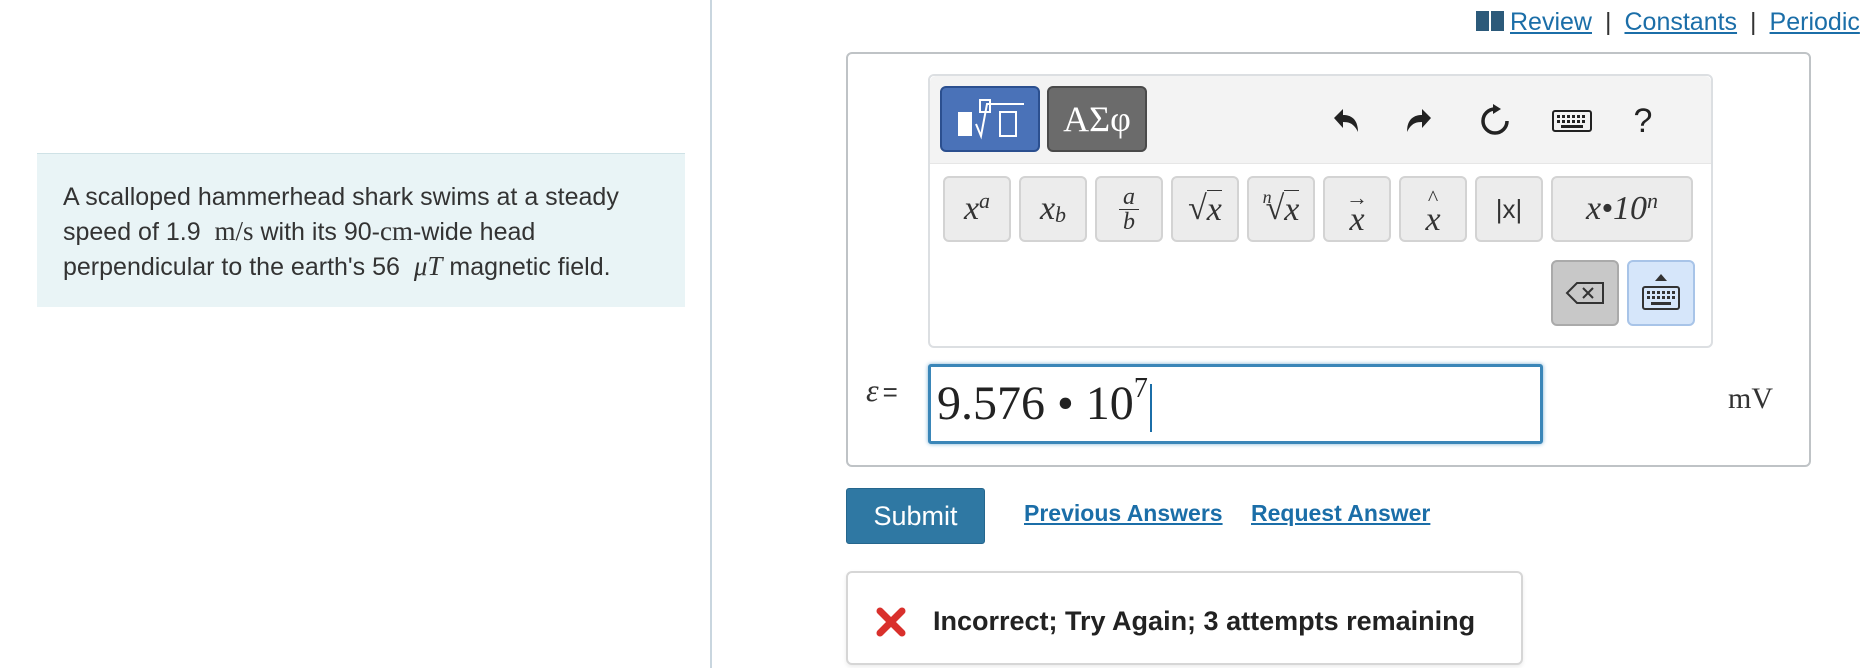  I want to click on periodic-table-link: Periodic, so click(1815, 22).